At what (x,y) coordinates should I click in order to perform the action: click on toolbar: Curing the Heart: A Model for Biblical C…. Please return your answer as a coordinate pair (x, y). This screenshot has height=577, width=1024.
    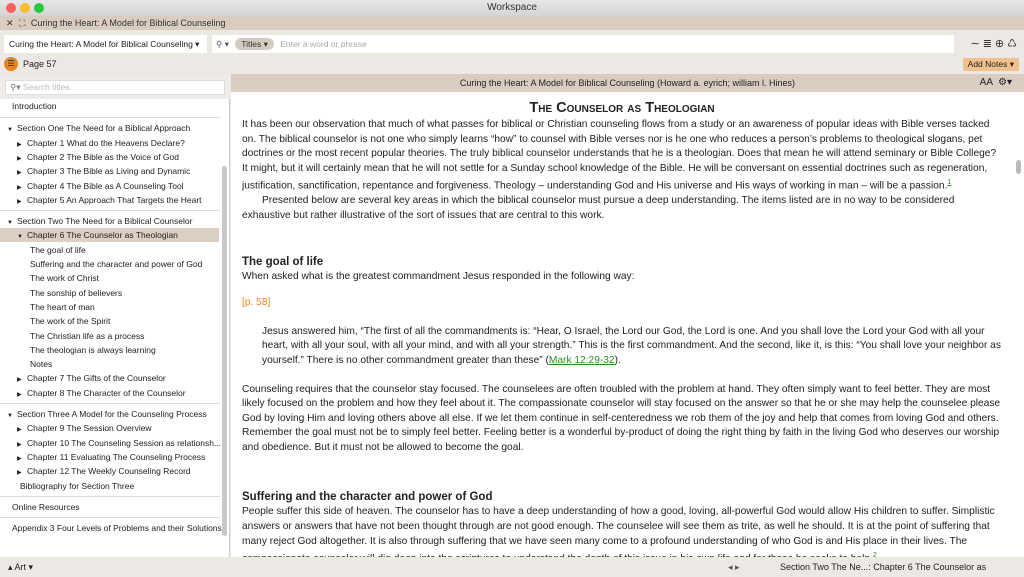
    Looking at the image, I should click on (512, 44).